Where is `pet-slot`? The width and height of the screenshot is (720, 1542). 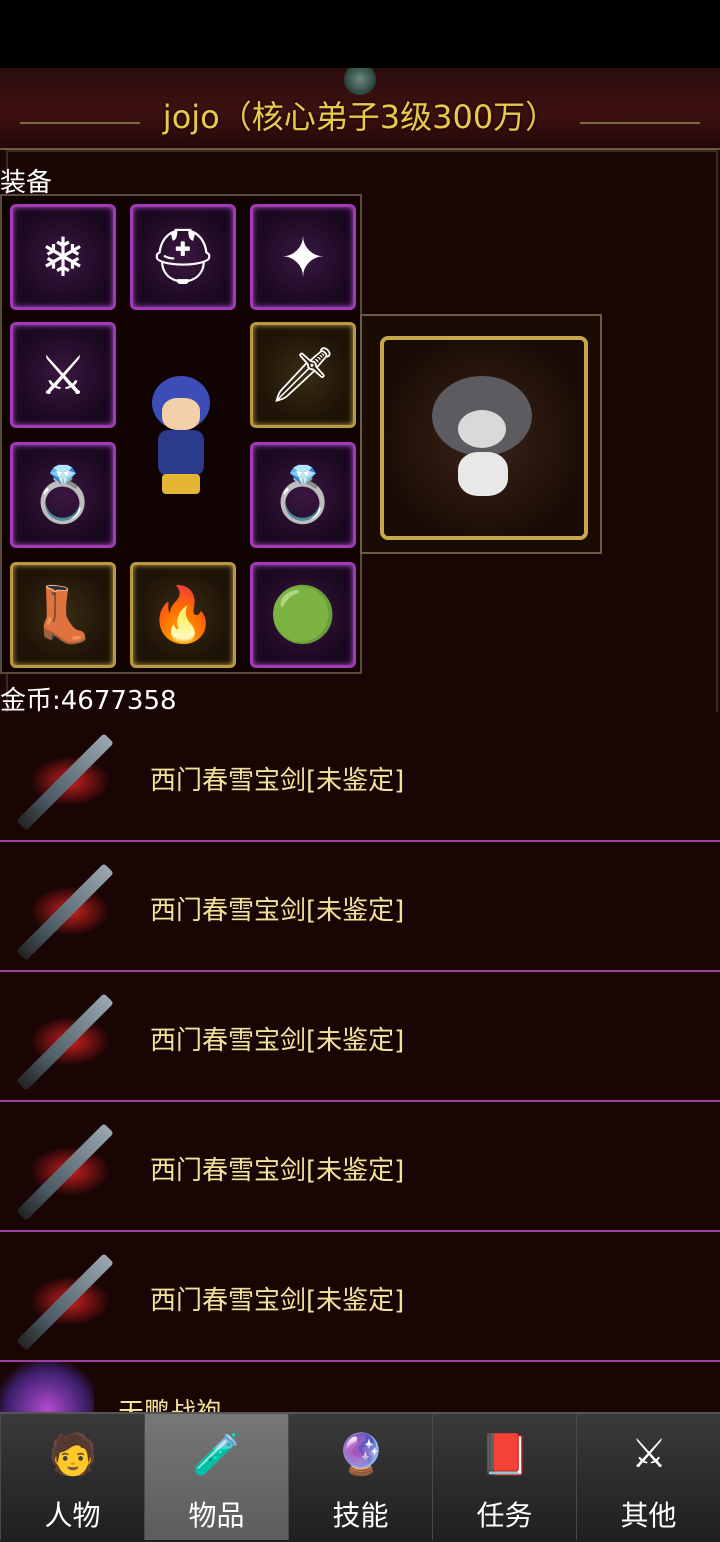
pet-slot is located at coordinates (484, 438).